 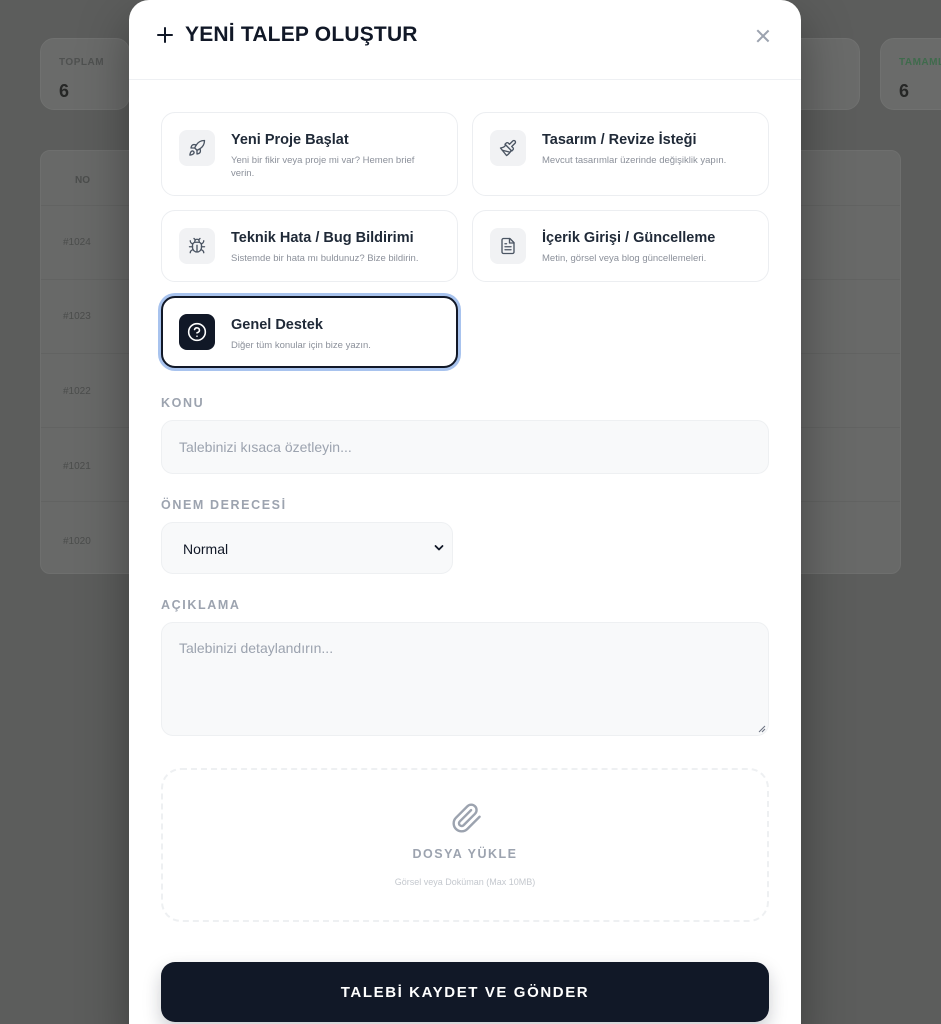 I want to click on description-wrapper, so click(x=465, y=679).